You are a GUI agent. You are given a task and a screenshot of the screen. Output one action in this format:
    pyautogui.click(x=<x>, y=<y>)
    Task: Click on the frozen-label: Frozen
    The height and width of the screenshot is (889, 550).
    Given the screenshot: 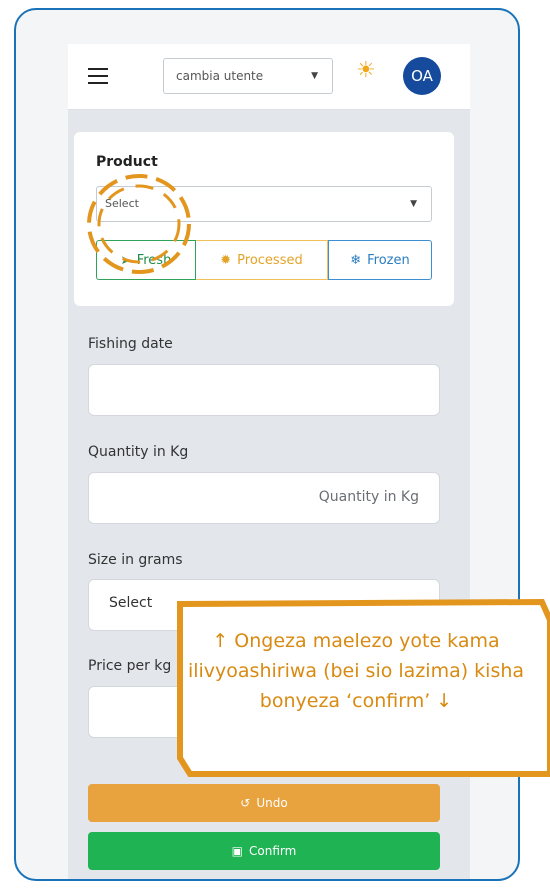 What is the action you would take?
    pyautogui.click(x=388, y=260)
    